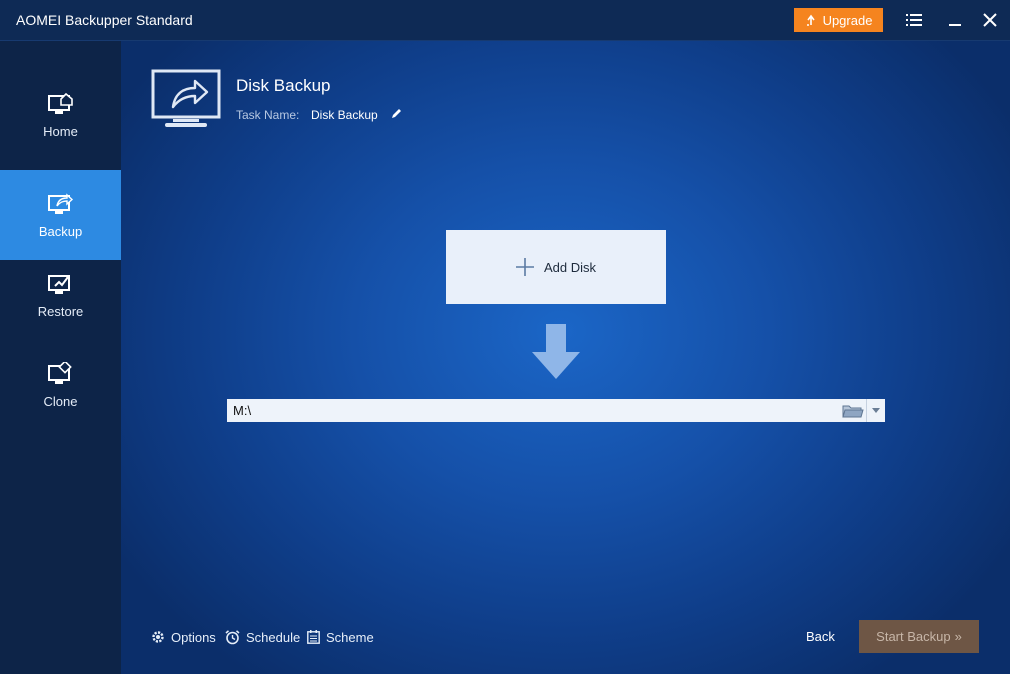 The width and height of the screenshot is (1010, 674). What do you see at coordinates (104, 20) in the screenshot?
I see `app-title: AOMEI Backupper Standard` at bounding box center [104, 20].